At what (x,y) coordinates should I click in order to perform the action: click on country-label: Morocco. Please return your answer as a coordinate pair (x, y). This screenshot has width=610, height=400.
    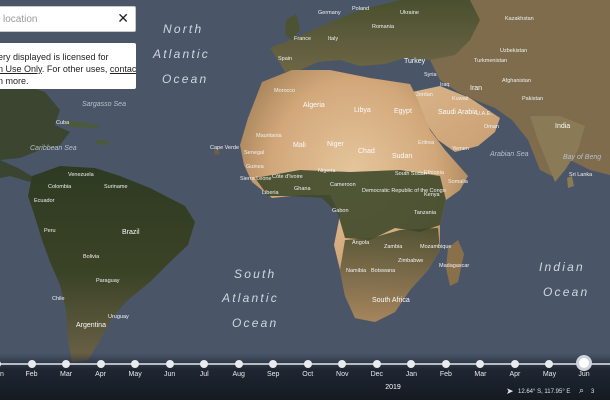
    Looking at the image, I should click on (284, 91).